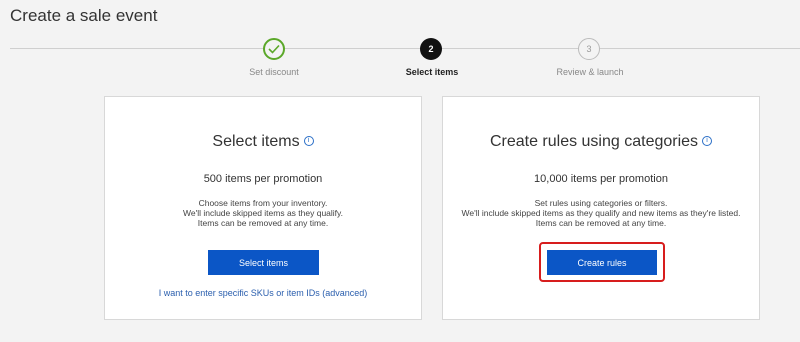 Image resolution: width=800 pixels, height=342 pixels. What do you see at coordinates (84, 15) in the screenshot?
I see `page-title: Create a sale event` at bounding box center [84, 15].